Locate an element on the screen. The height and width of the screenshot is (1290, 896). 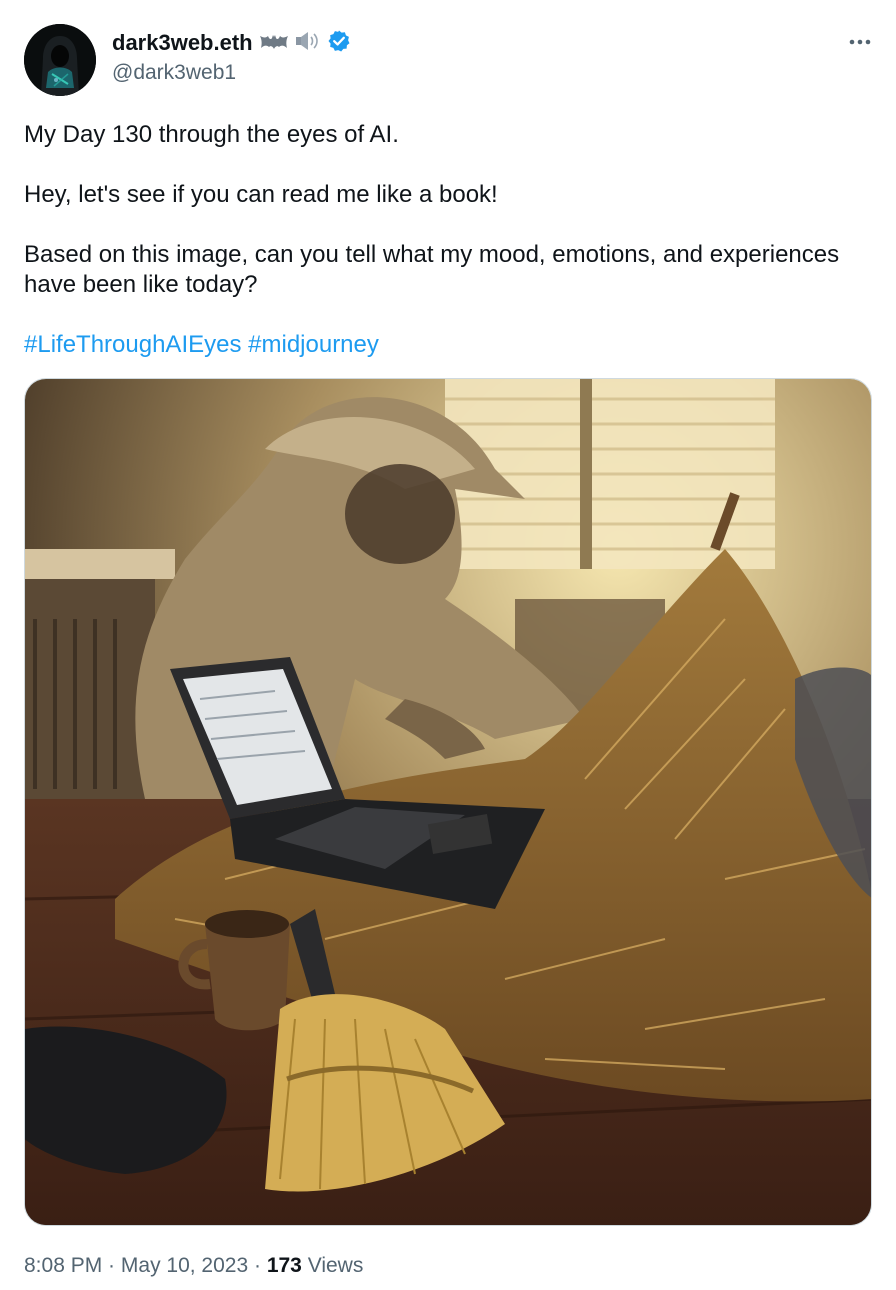
views-label: Views is located at coordinates (332, 1265).